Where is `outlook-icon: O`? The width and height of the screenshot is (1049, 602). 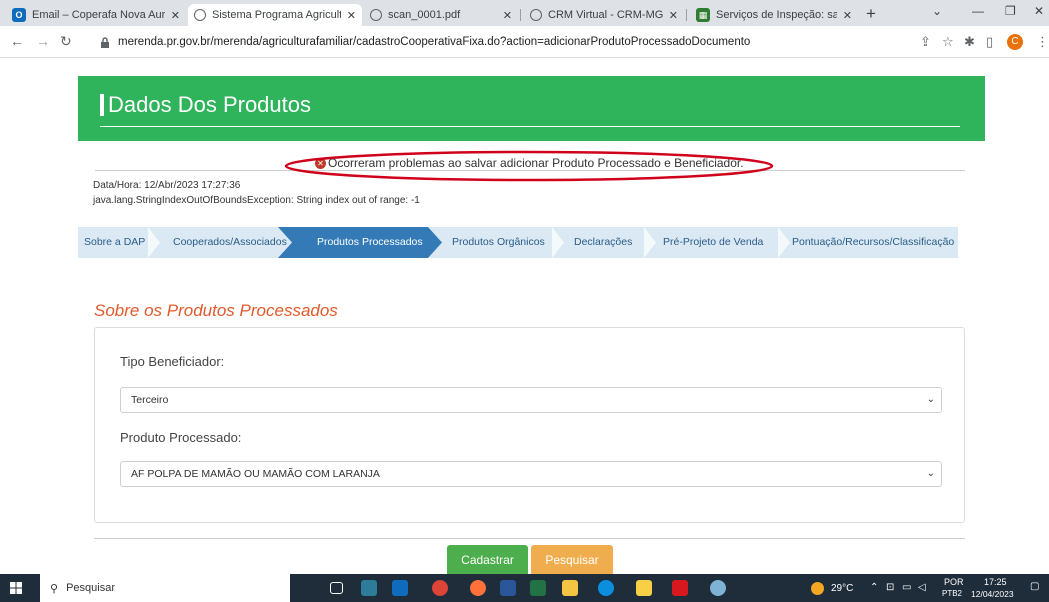 outlook-icon: O is located at coordinates (19, 15).